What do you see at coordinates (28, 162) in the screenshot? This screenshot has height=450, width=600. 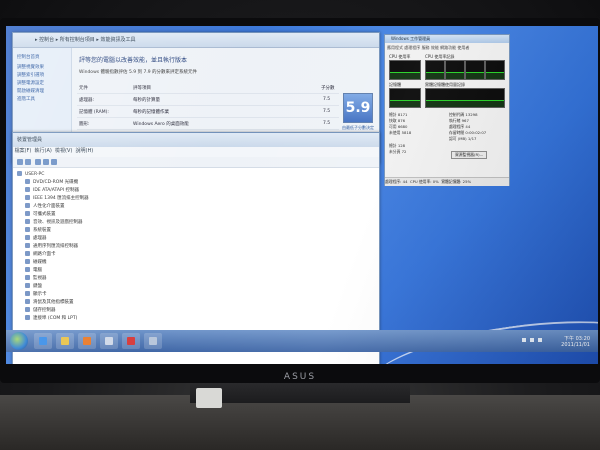 I see `forward-icon` at bounding box center [28, 162].